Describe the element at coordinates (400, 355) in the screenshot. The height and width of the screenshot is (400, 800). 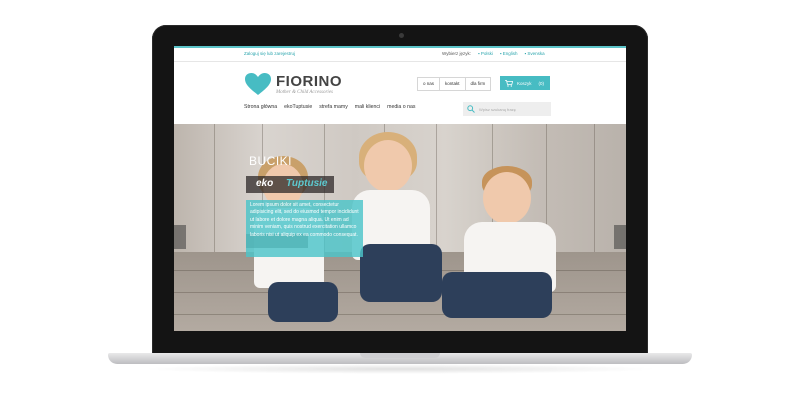
I see `laptop-notch` at that location.